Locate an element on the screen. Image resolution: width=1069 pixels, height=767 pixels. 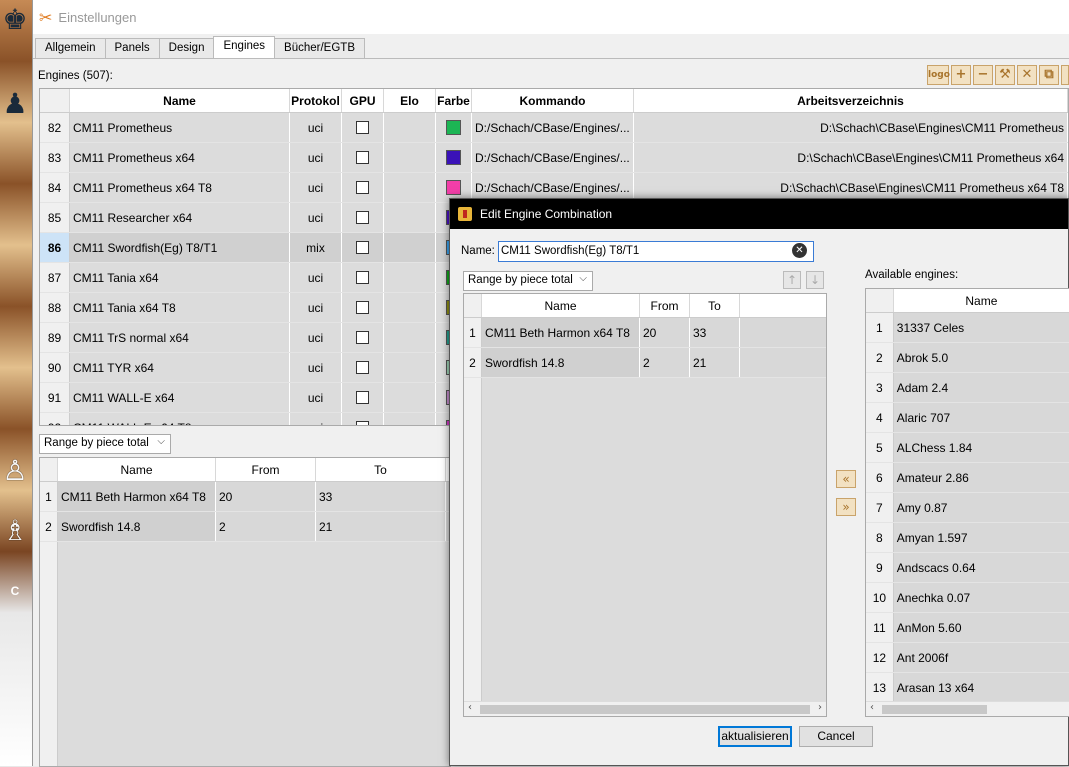
name-input: CM11 Swordfish(Eg) T8/T1 is located at coordinates (656, 251).